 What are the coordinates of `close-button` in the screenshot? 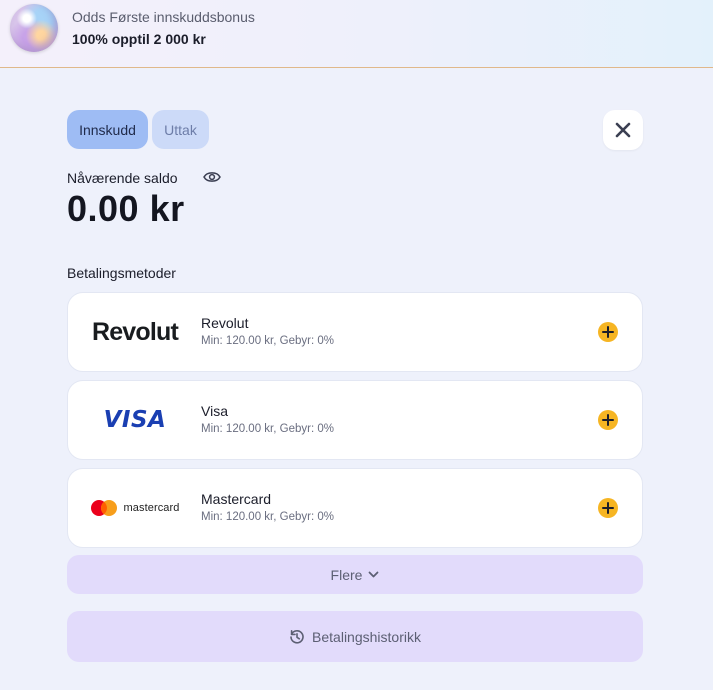 It's located at (623, 130).